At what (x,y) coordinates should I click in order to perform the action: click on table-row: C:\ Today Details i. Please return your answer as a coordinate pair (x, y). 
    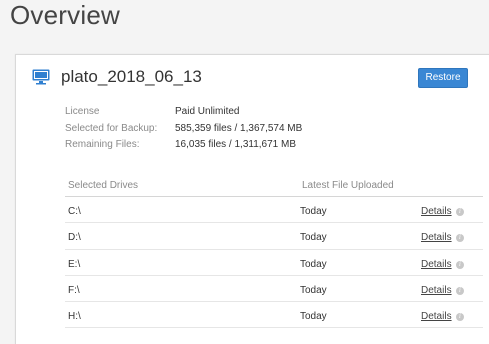
    Looking at the image, I should click on (274, 210).